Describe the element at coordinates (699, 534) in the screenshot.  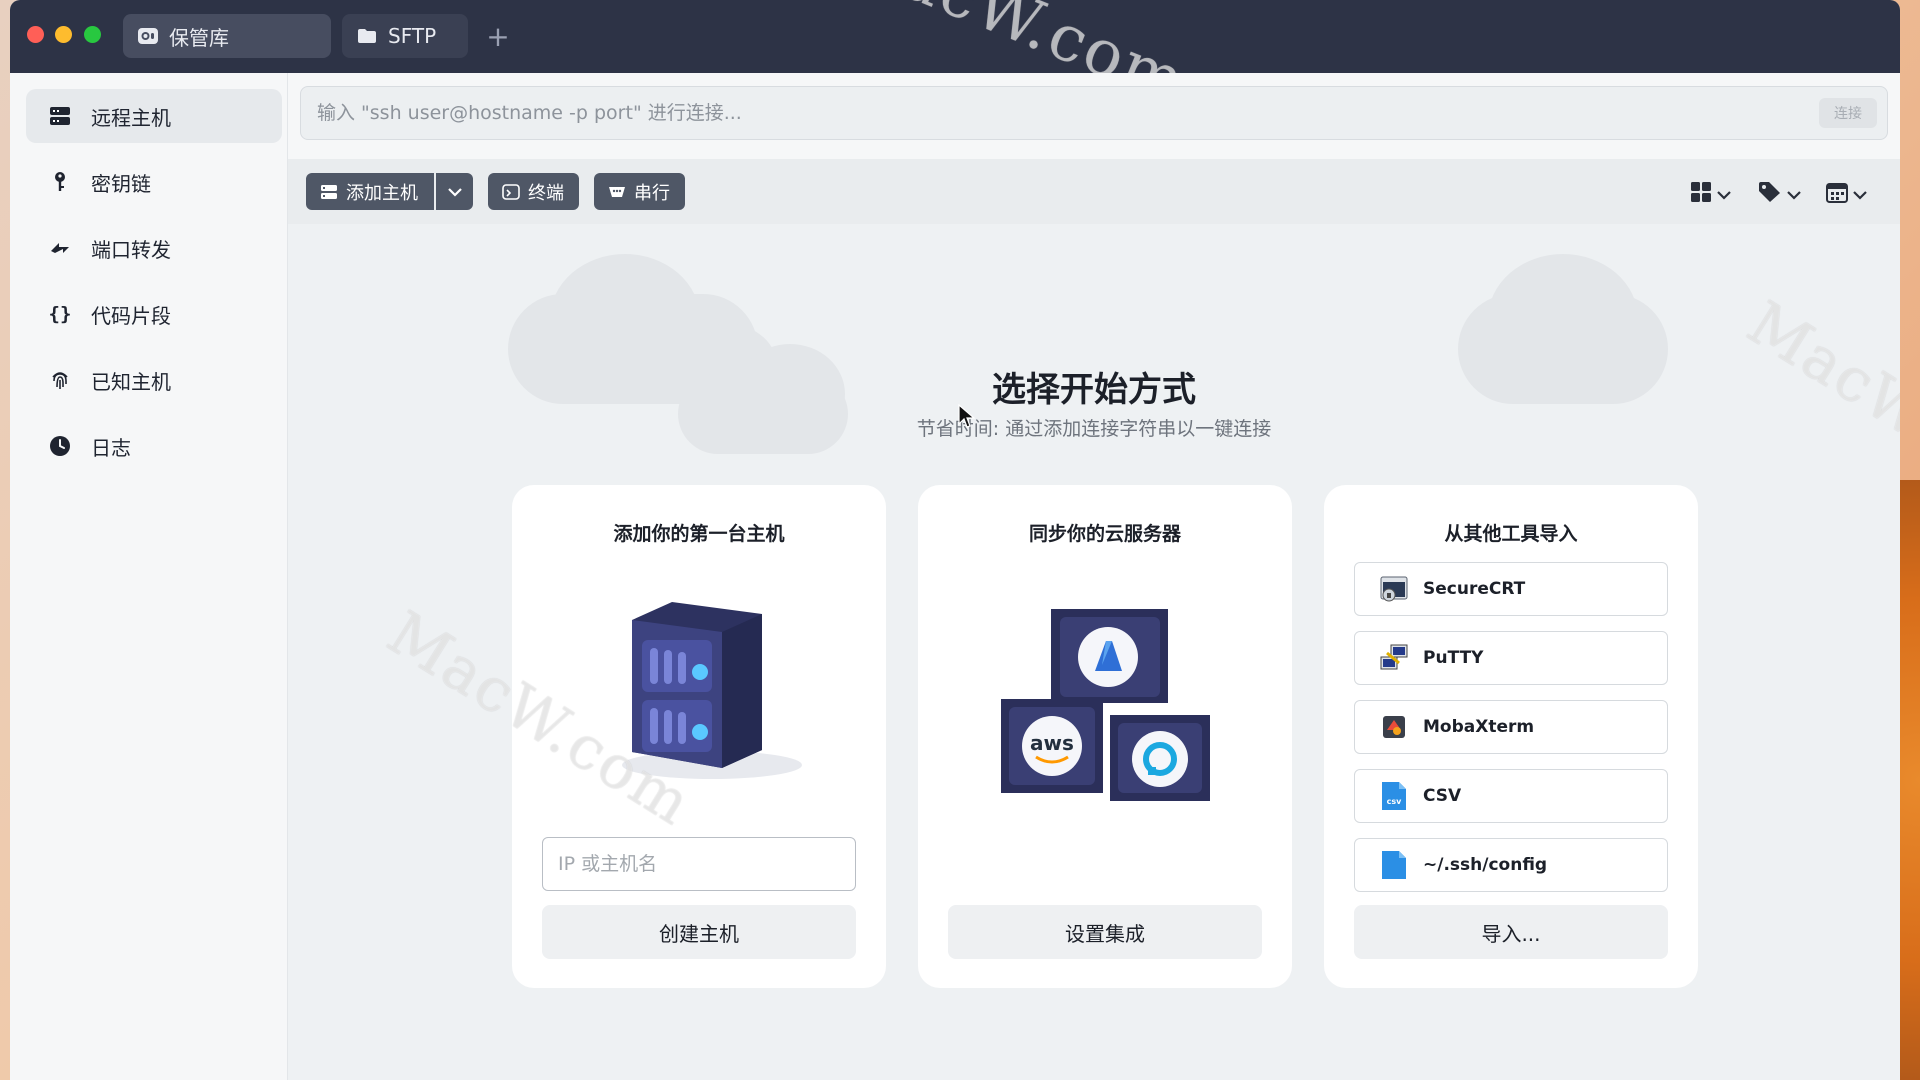
I see `card-title: 添加你的第一台主机` at that location.